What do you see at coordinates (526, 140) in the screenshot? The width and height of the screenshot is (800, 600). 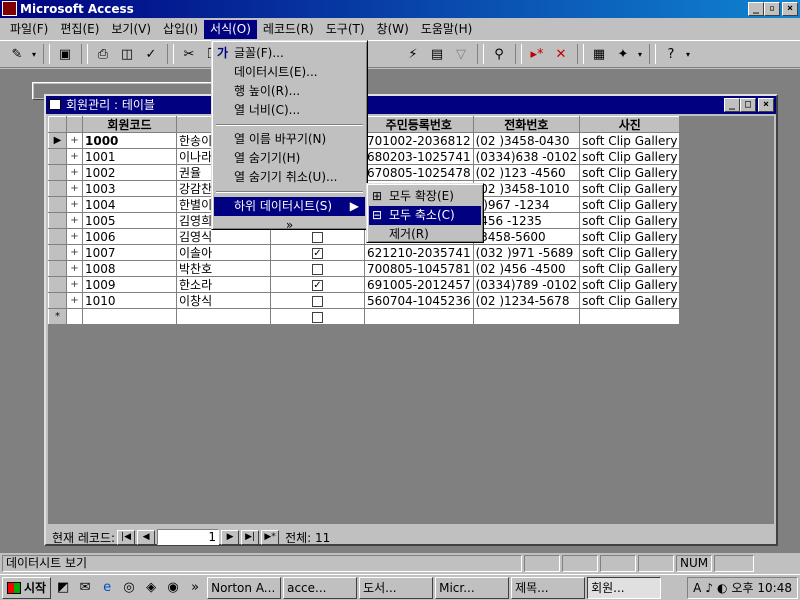 I see `cell-phone: (02 )3458-0430` at bounding box center [526, 140].